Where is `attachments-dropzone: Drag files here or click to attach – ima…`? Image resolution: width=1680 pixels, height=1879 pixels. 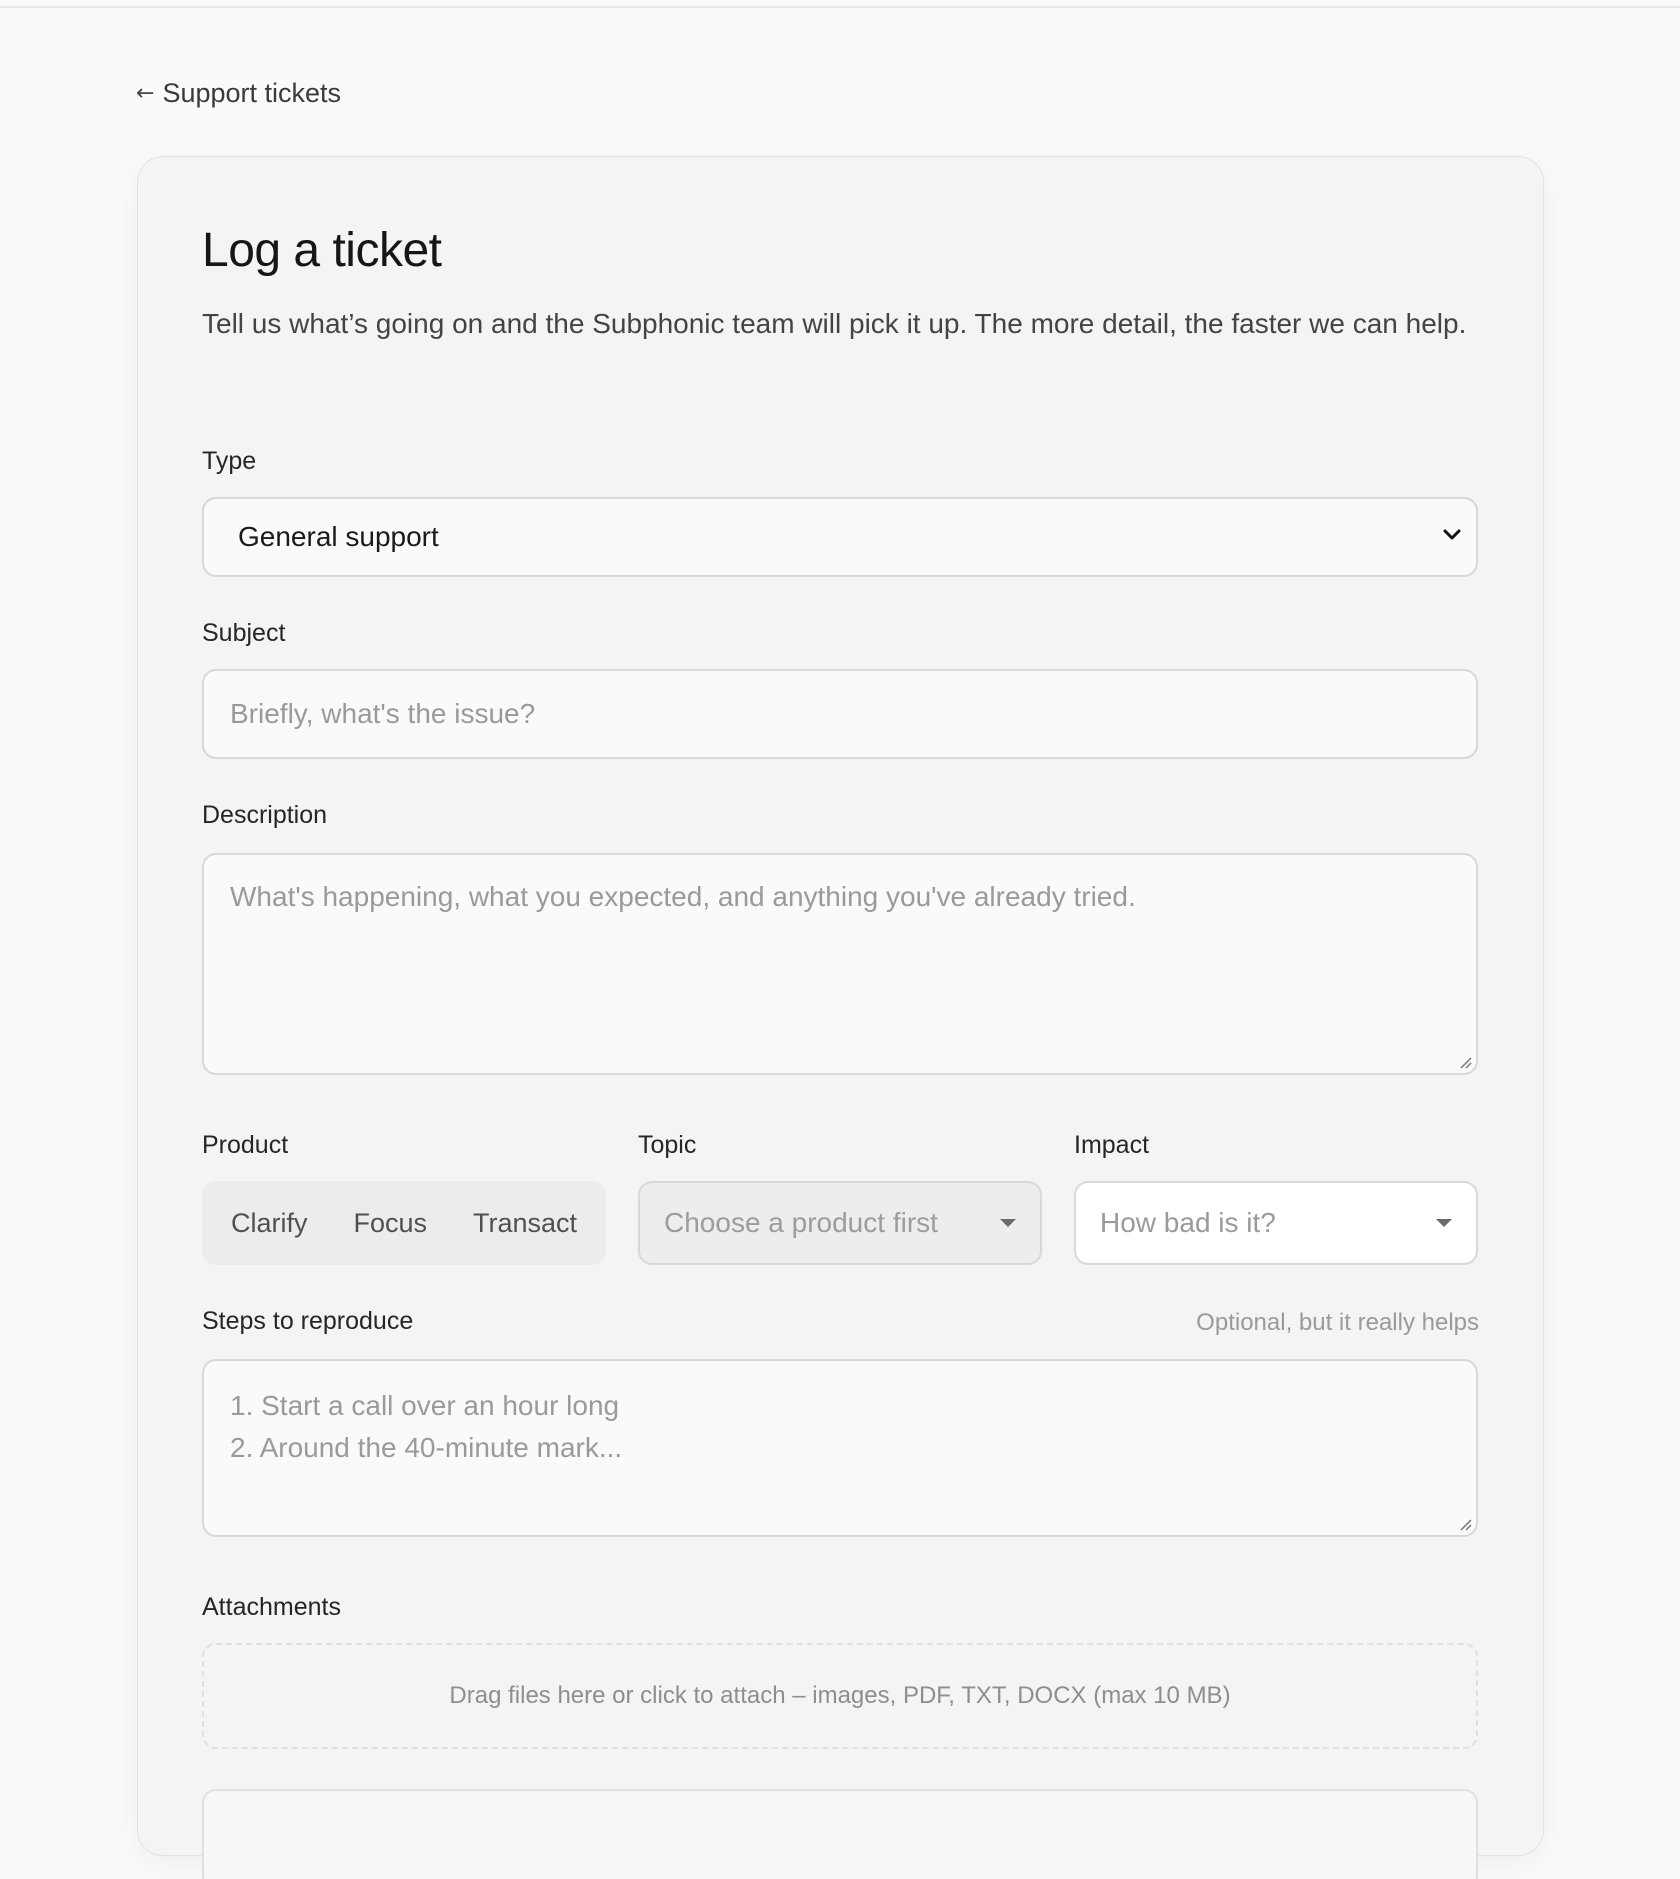 attachments-dropzone: Drag files here or click to attach – ima… is located at coordinates (840, 1696).